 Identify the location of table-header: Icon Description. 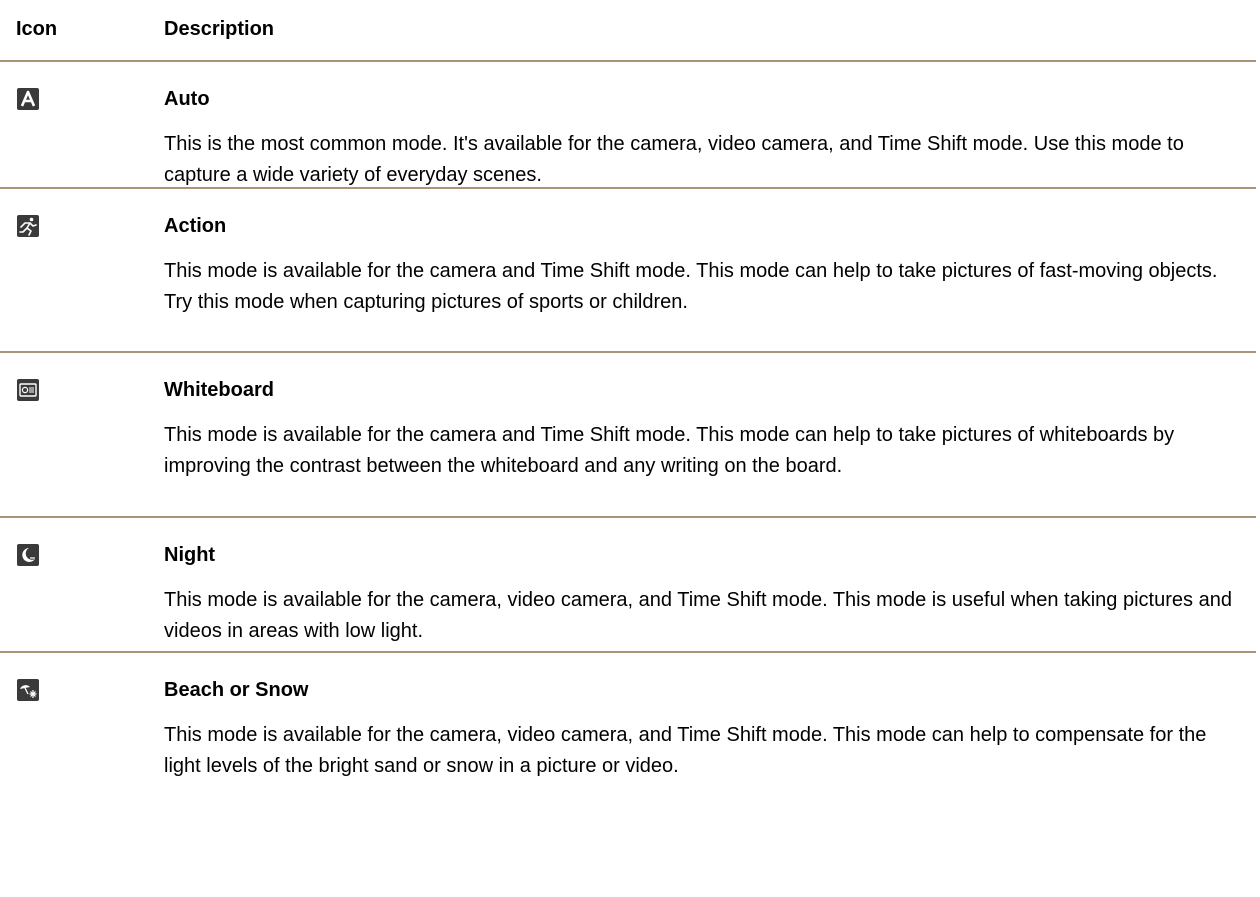
(628, 31).